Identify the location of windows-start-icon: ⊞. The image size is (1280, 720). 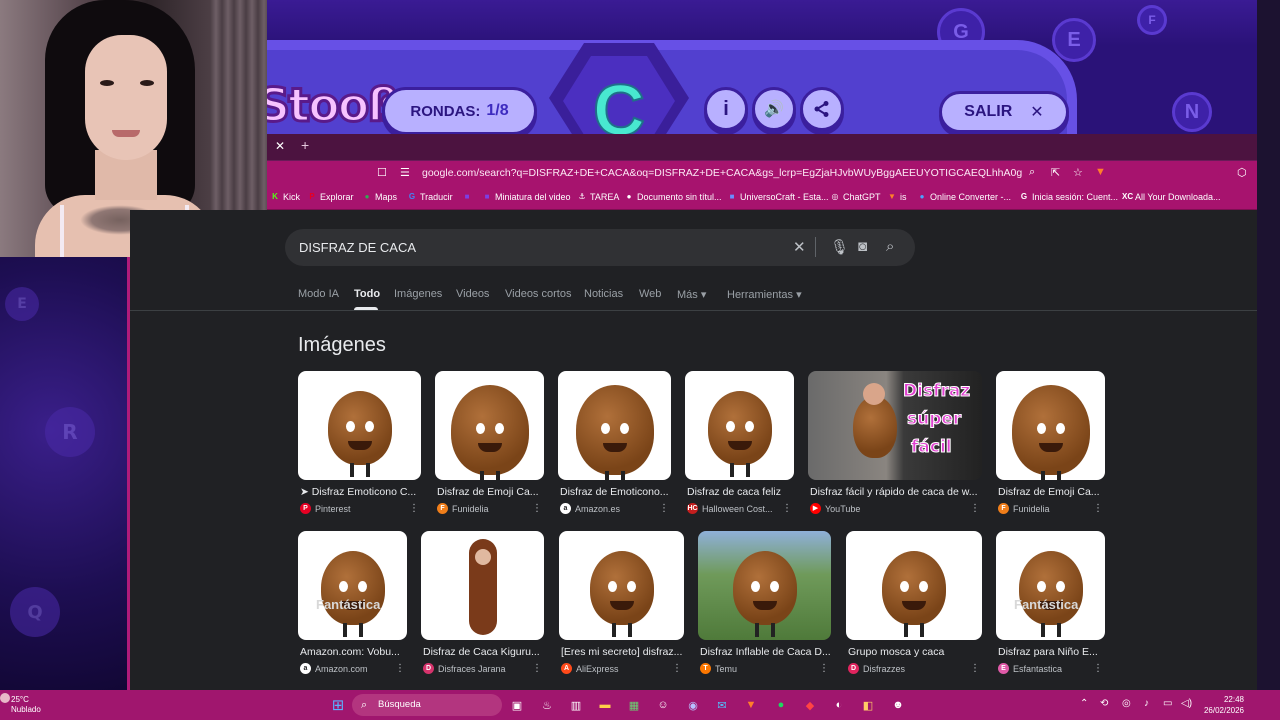
(338, 705).